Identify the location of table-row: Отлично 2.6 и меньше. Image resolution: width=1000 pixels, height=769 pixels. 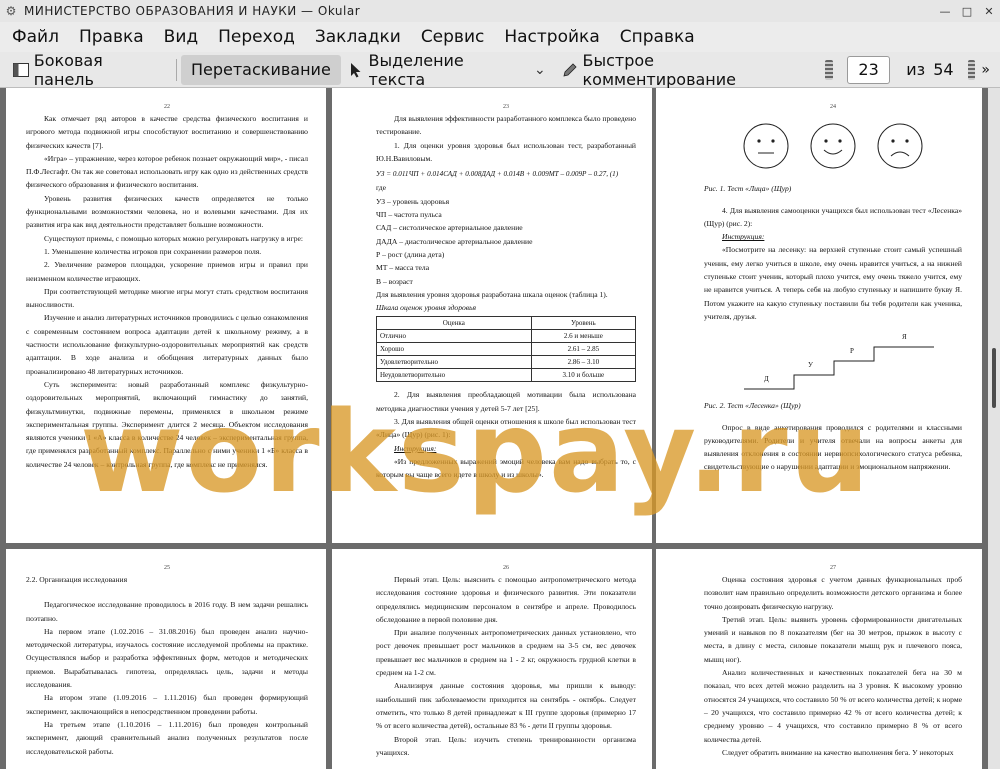
(506, 336).